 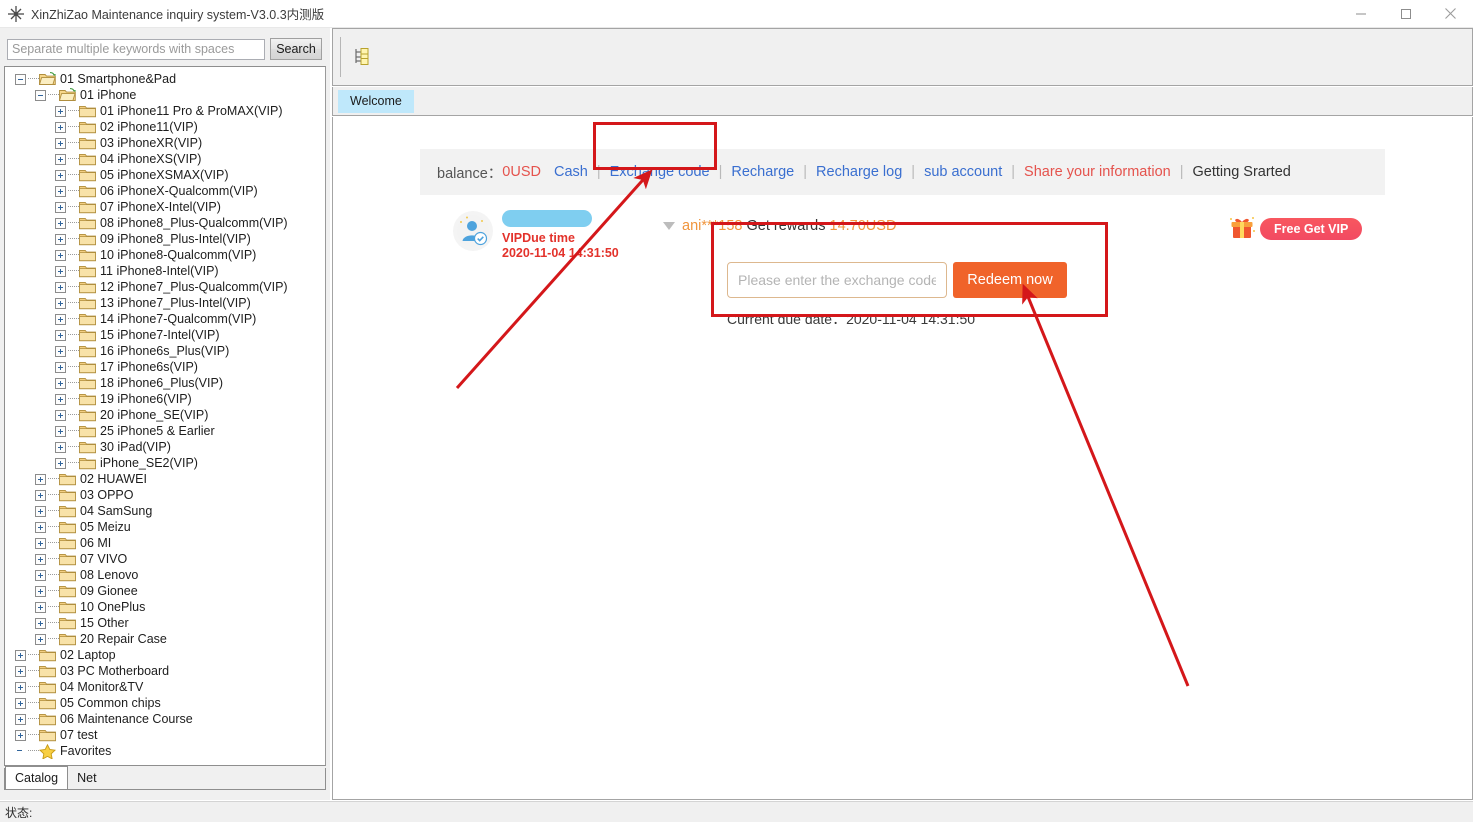 What do you see at coordinates (165, 127) in the screenshot?
I see `tree-item: 02 iPhone11(VIP)` at bounding box center [165, 127].